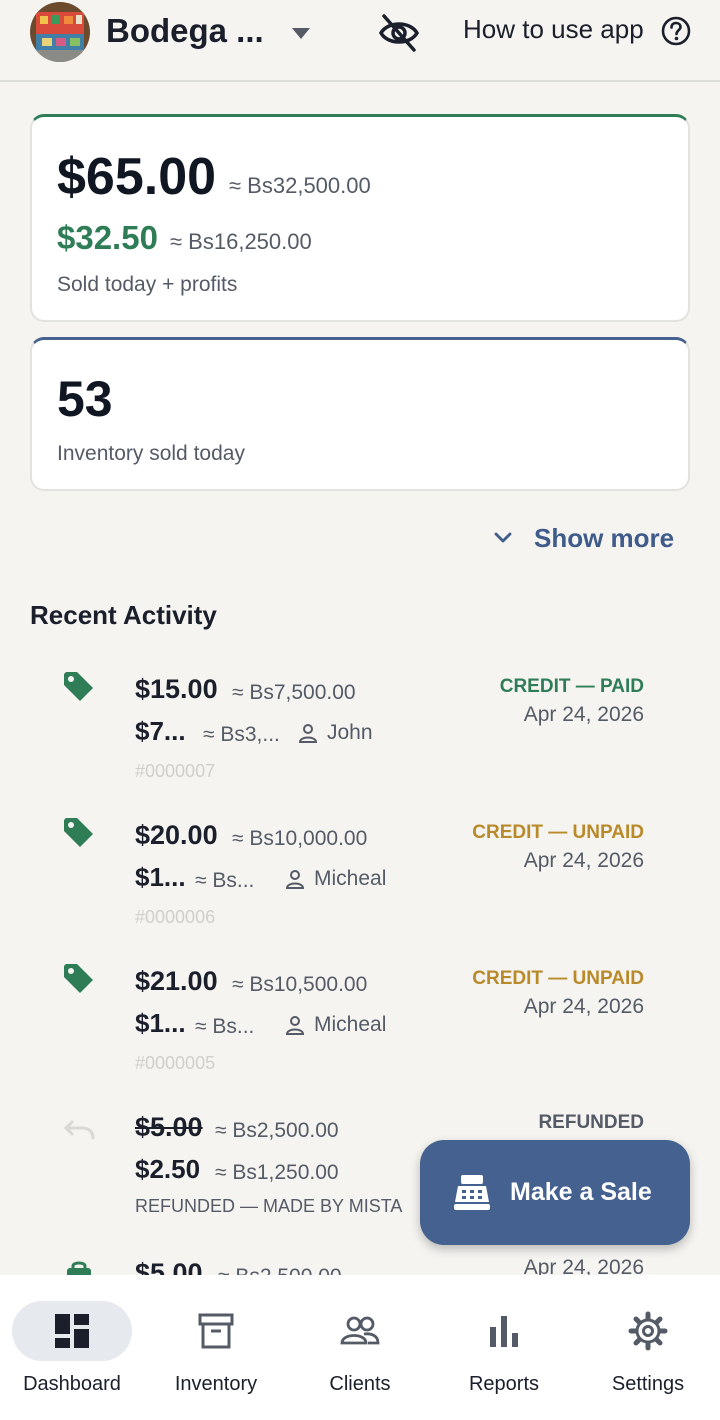 This screenshot has width=720, height=1420. What do you see at coordinates (300, 984) in the screenshot?
I see `sale-amount-bs: ≈ Bs10,500.00` at bounding box center [300, 984].